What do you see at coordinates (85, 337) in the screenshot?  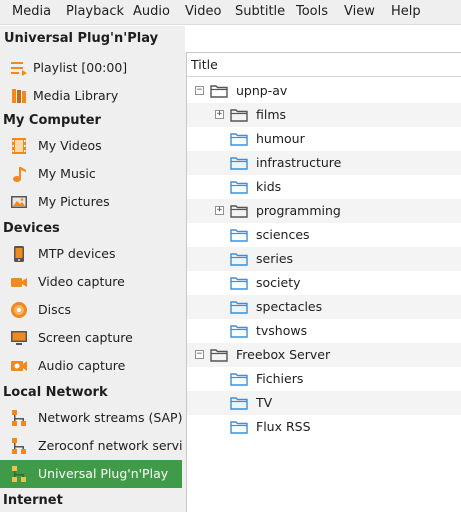 I see `sidebar-item-label: Screen capture` at bounding box center [85, 337].